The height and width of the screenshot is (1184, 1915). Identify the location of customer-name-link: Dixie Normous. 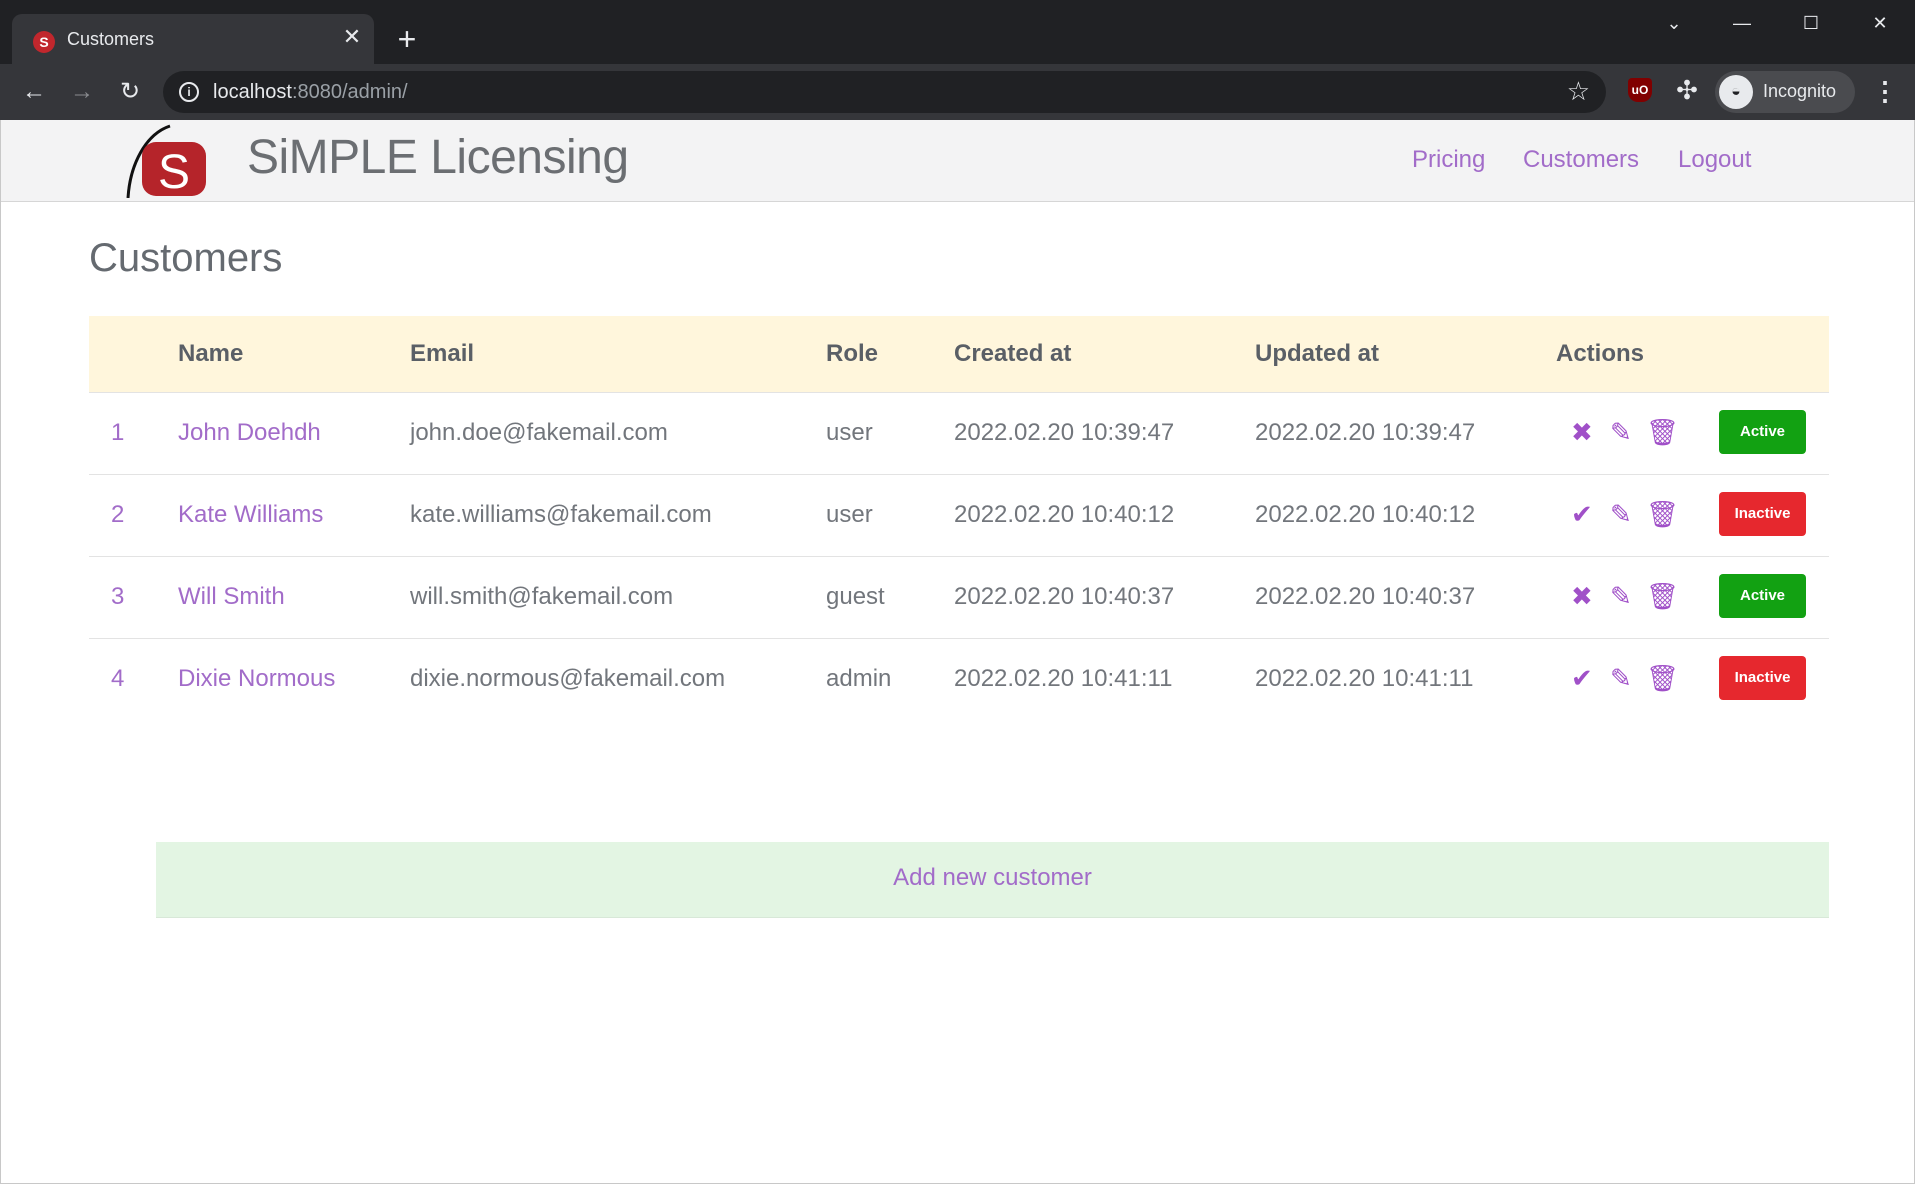
(294, 679).